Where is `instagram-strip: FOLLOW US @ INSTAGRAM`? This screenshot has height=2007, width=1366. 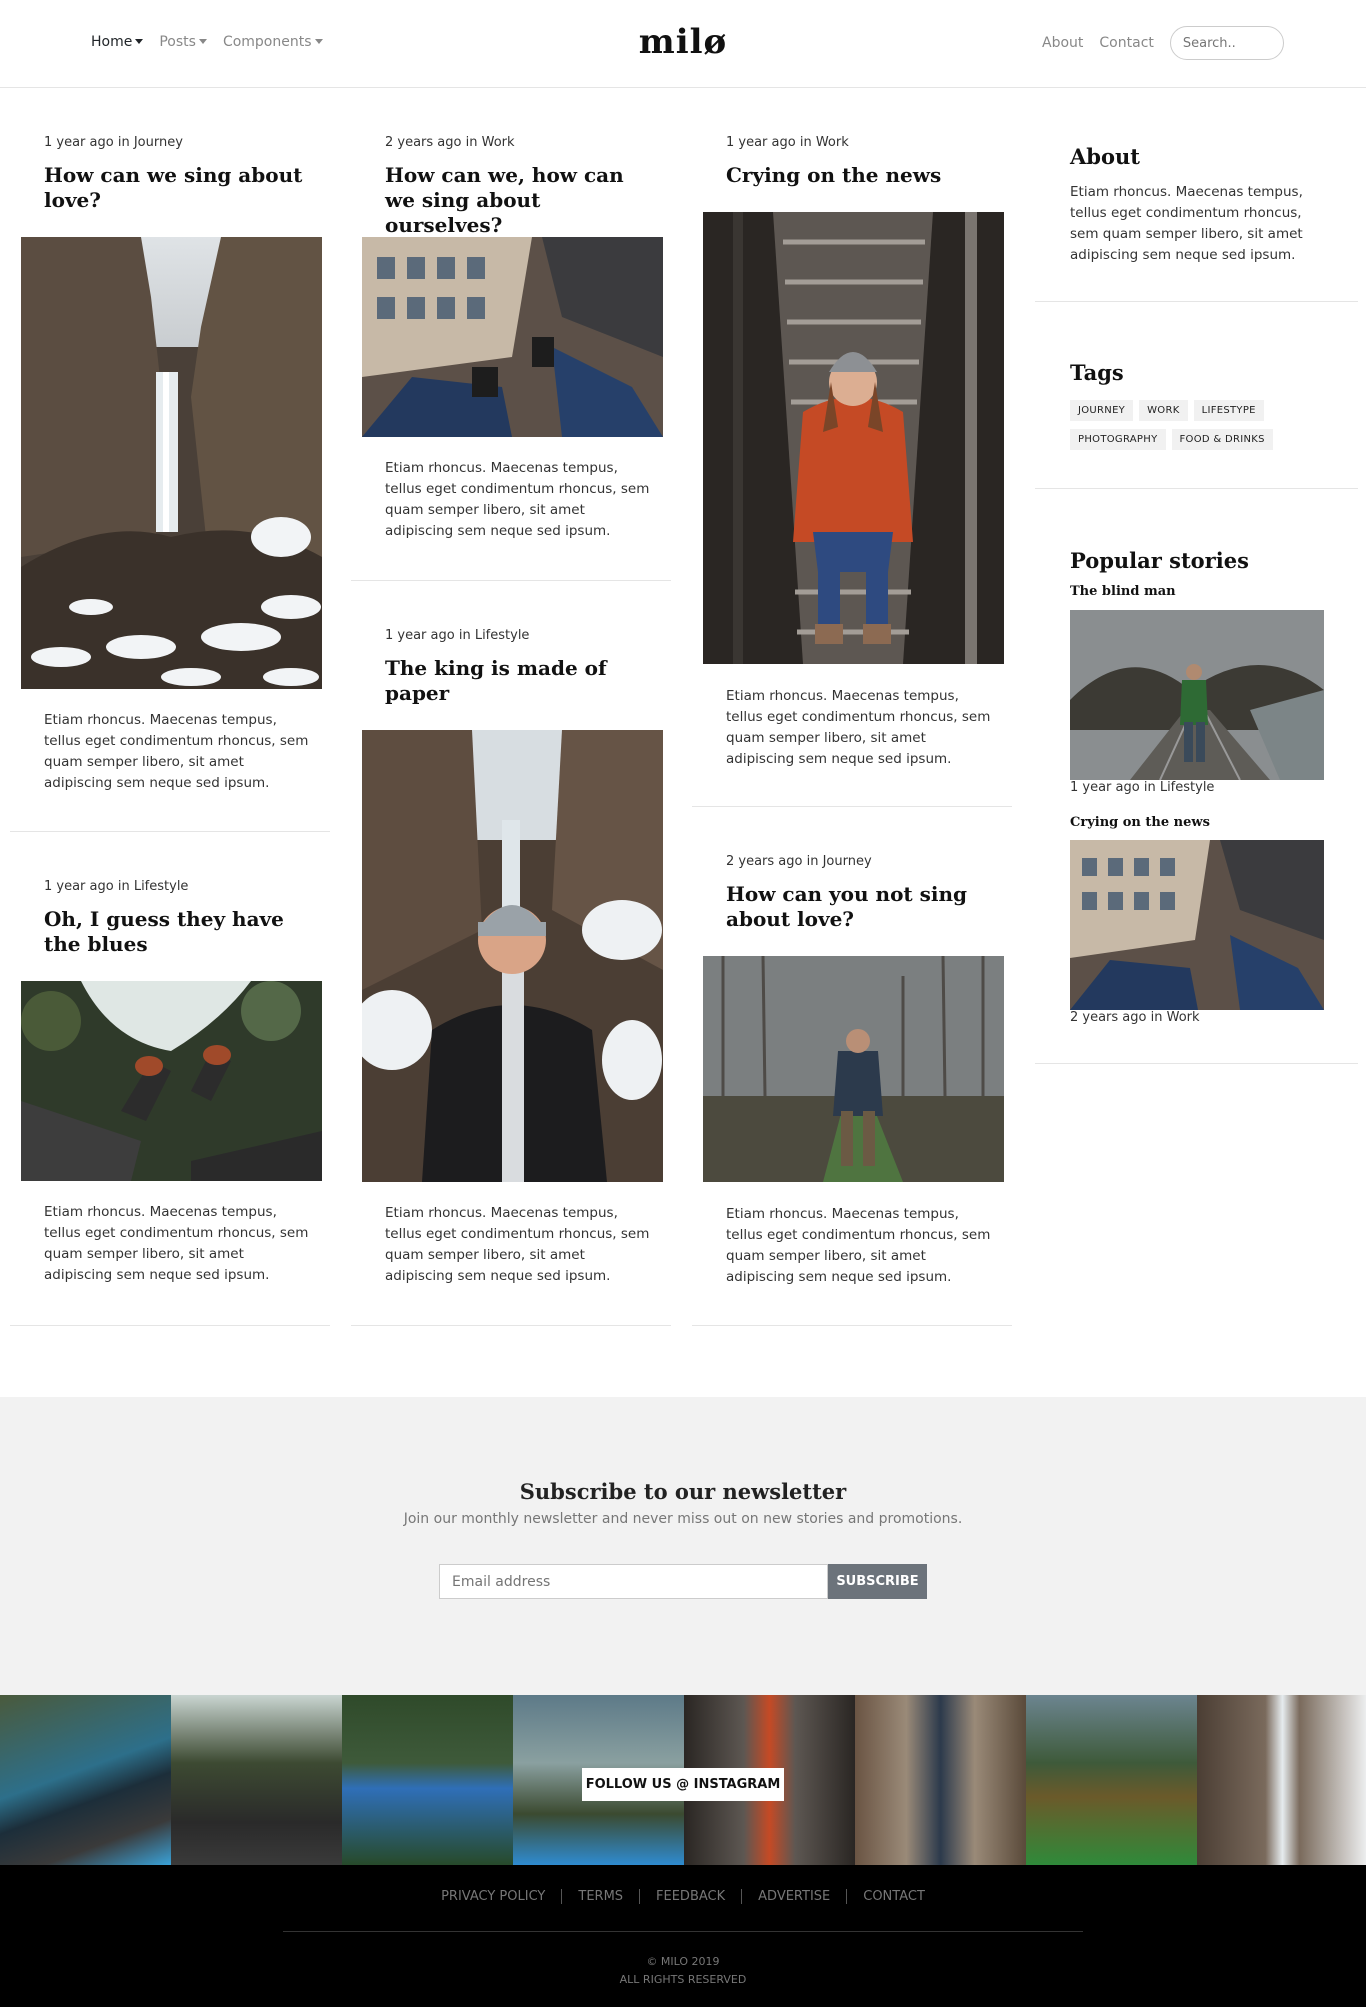
instagram-strip: FOLLOW US @ INSTAGRAM is located at coordinates (683, 1780).